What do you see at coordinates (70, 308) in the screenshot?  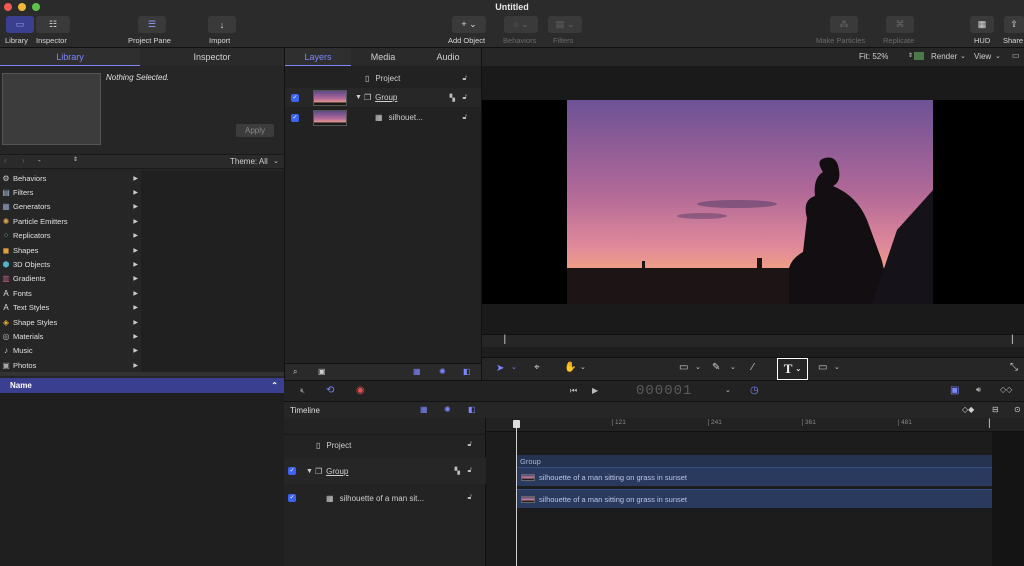 I see `category-item: A Text Styles ▶` at bounding box center [70, 308].